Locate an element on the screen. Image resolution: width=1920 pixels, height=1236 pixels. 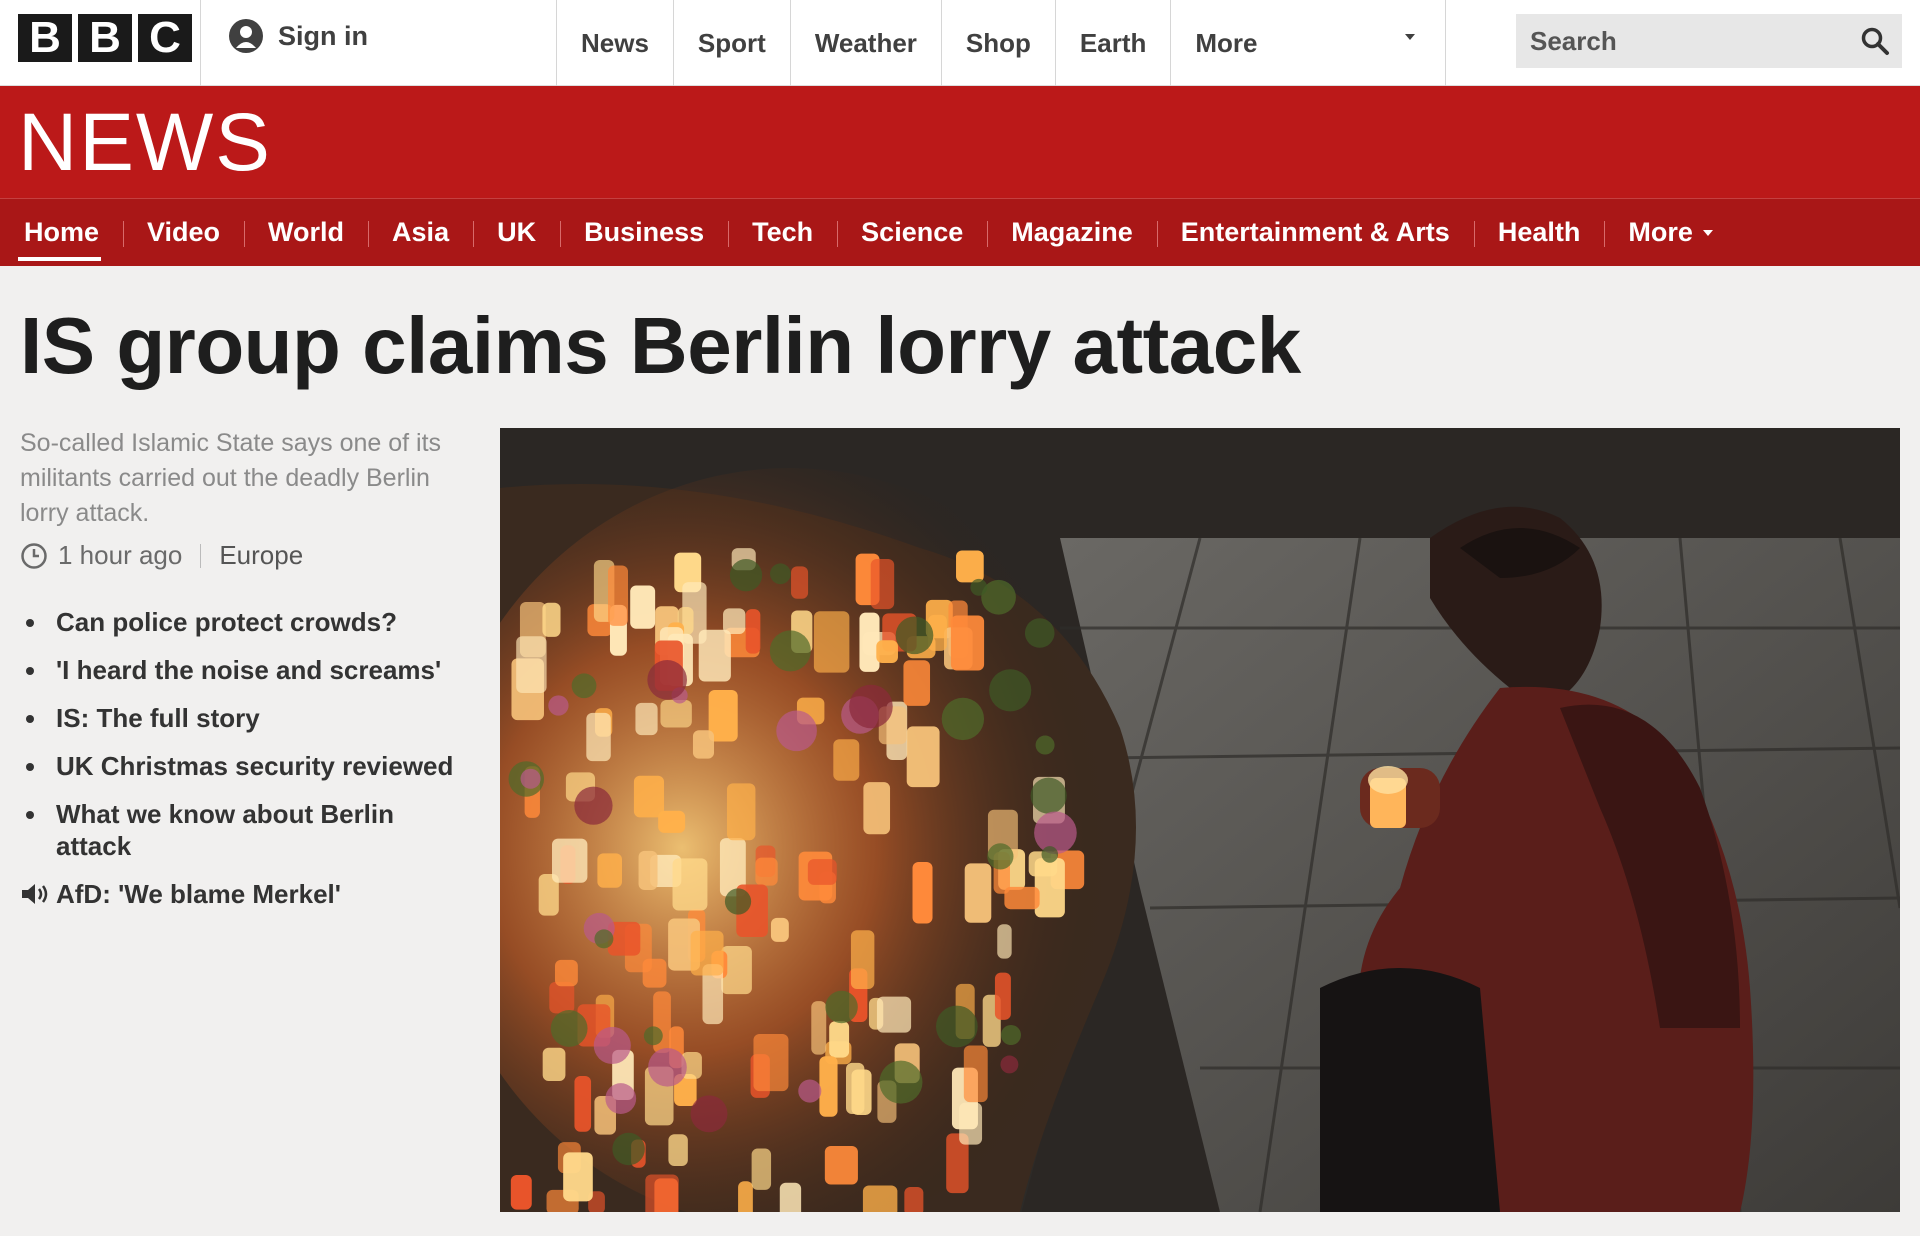
news-nav-tech: Tech is located at coordinates (782, 233).